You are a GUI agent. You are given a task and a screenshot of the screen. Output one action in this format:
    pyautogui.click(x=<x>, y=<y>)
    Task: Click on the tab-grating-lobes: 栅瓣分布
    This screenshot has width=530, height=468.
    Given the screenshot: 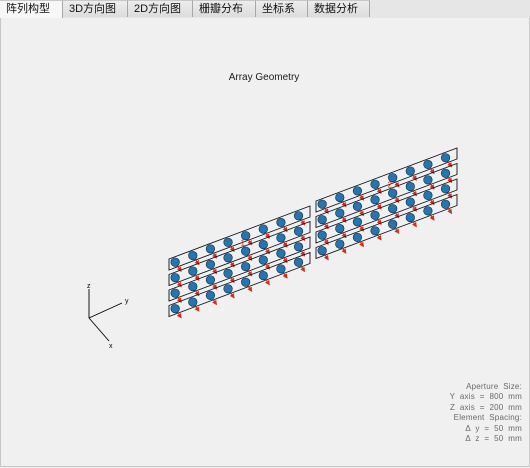 What is the action you would take?
    pyautogui.click(x=224, y=8)
    